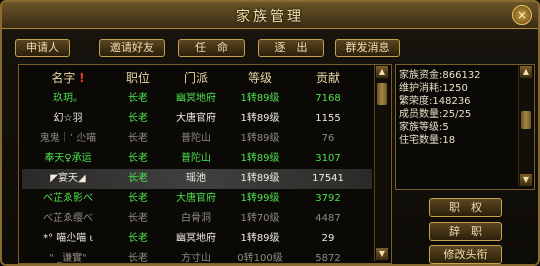 Image resolution: width=540 pixels, height=266 pixels. I want to click on window-title: 家族管理, so click(270, 17).